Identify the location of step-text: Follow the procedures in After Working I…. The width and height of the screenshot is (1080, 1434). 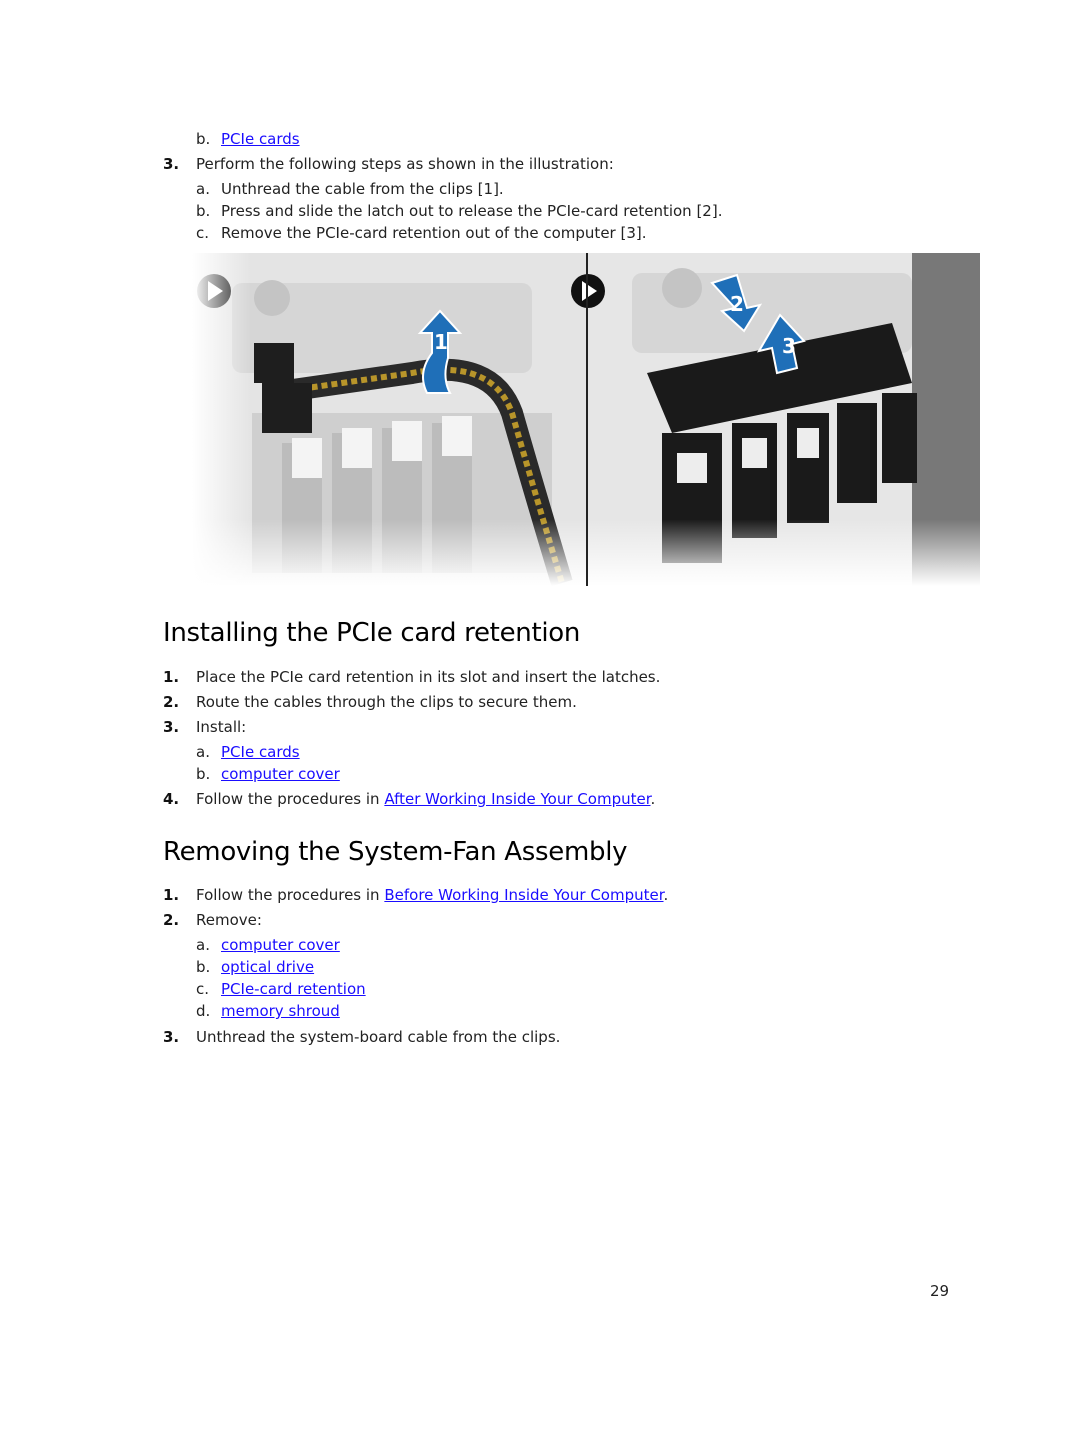
(426, 799).